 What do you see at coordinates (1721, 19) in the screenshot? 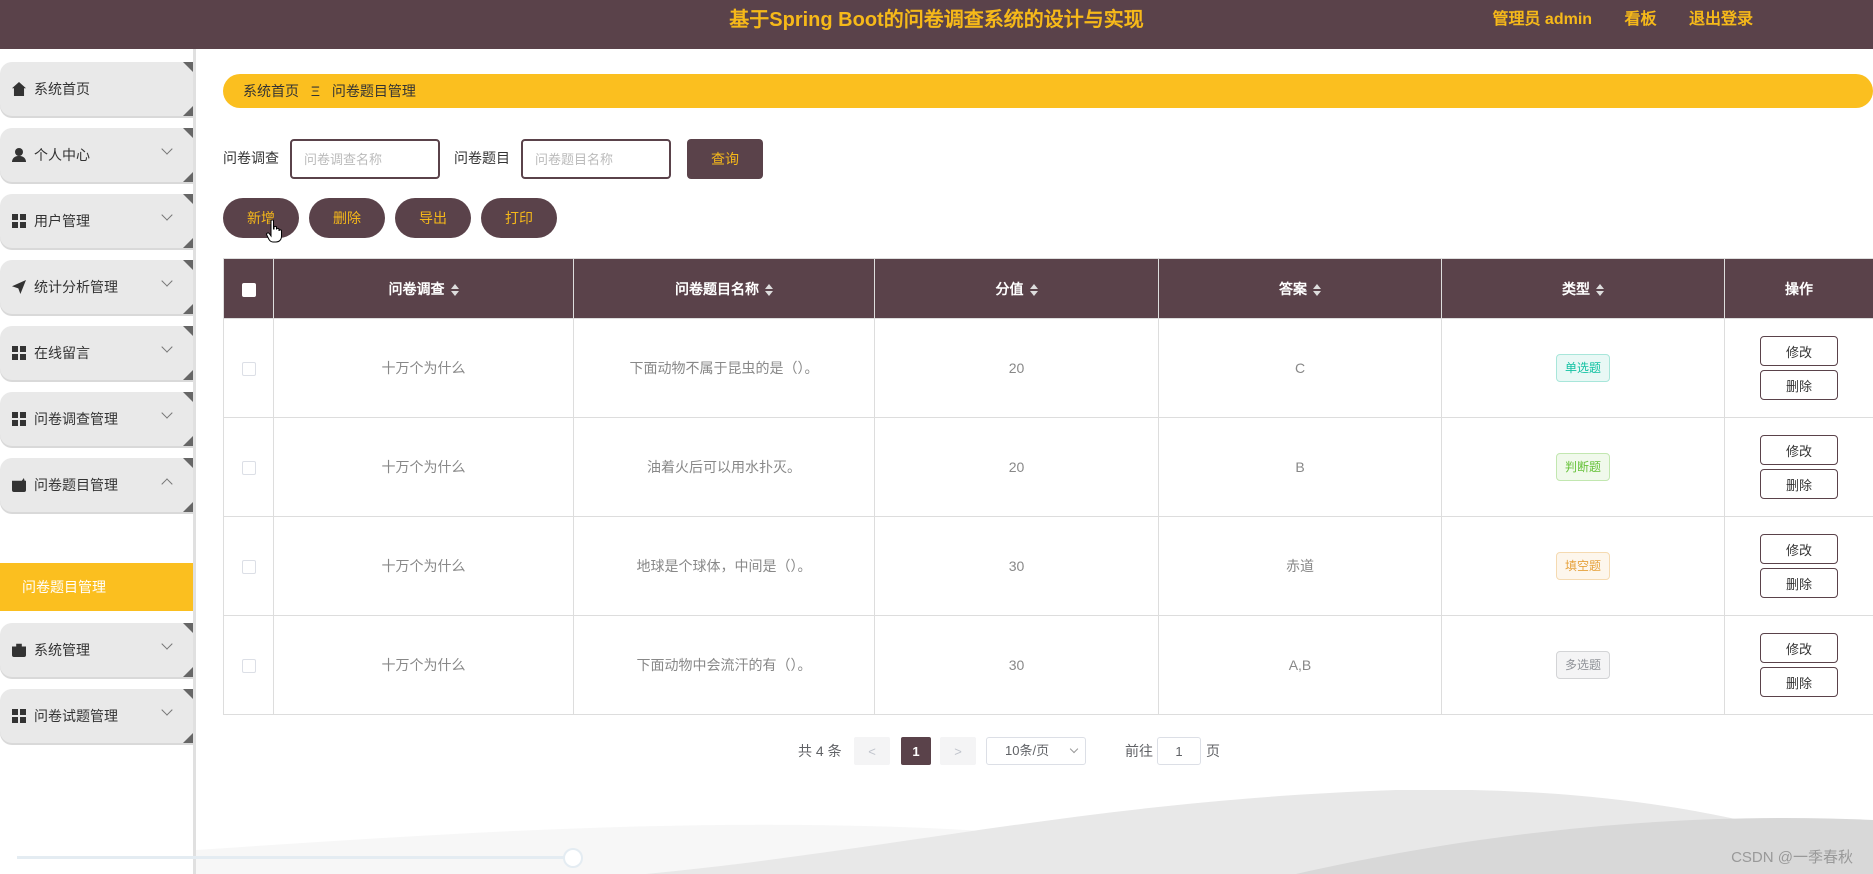
I see `logout-link: 退出登录` at bounding box center [1721, 19].